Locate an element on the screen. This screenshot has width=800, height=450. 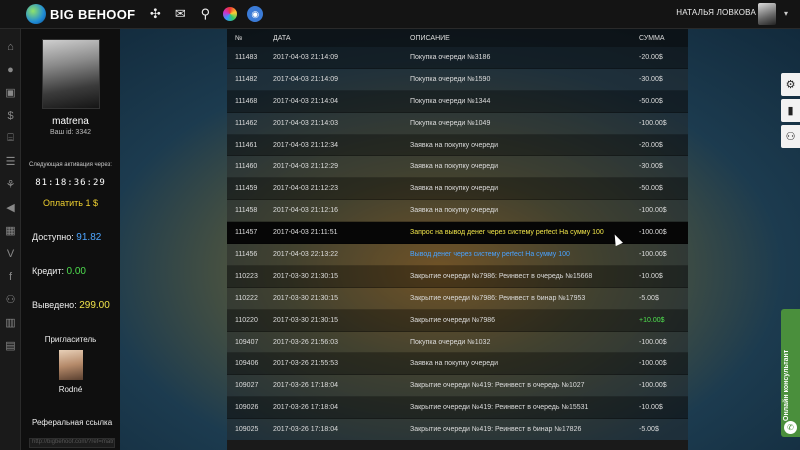
crosshair-icon: ✣ is located at coordinates (155, 14).